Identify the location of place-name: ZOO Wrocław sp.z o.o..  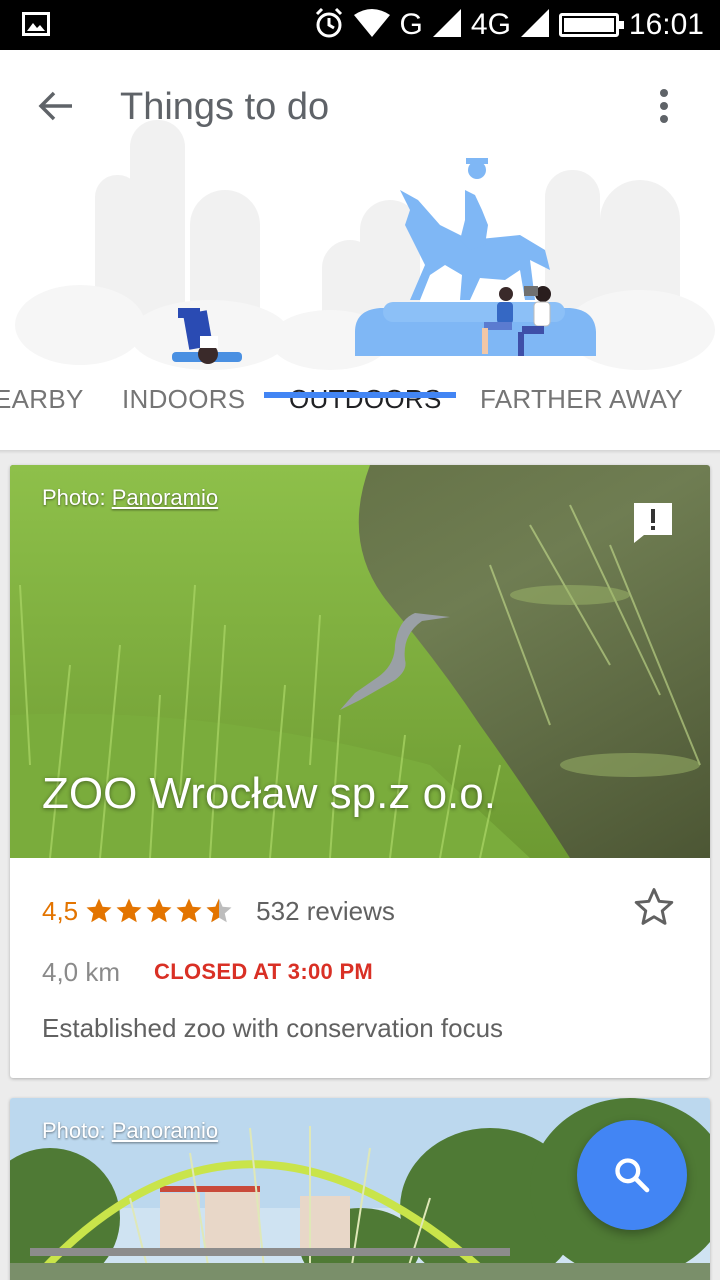
(269, 793).